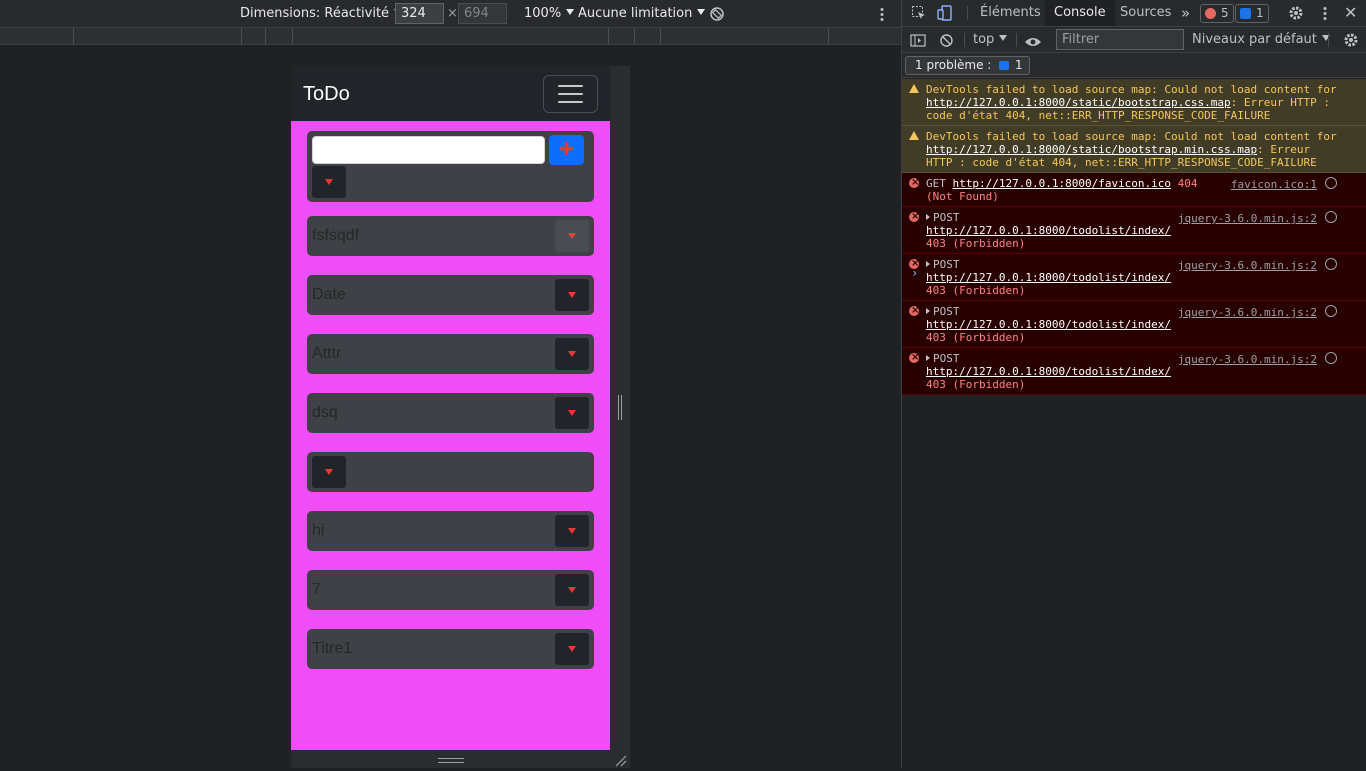 Image resolution: width=1366 pixels, height=771 pixels. What do you see at coordinates (321, 13) in the screenshot?
I see `dimensions-dropdown: Dimensions: Réactivité` at bounding box center [321, 13].